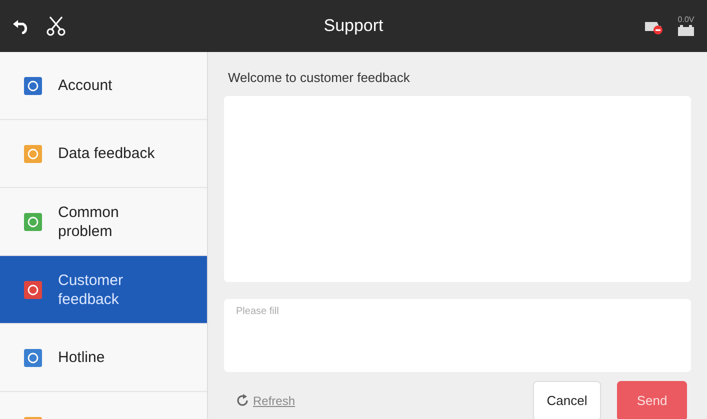 Image resolution: width=707 pixels, height=419 pixels. Describe the element at coordinates (686, 30) in the screenshot. I see `battery-icon` at that location.